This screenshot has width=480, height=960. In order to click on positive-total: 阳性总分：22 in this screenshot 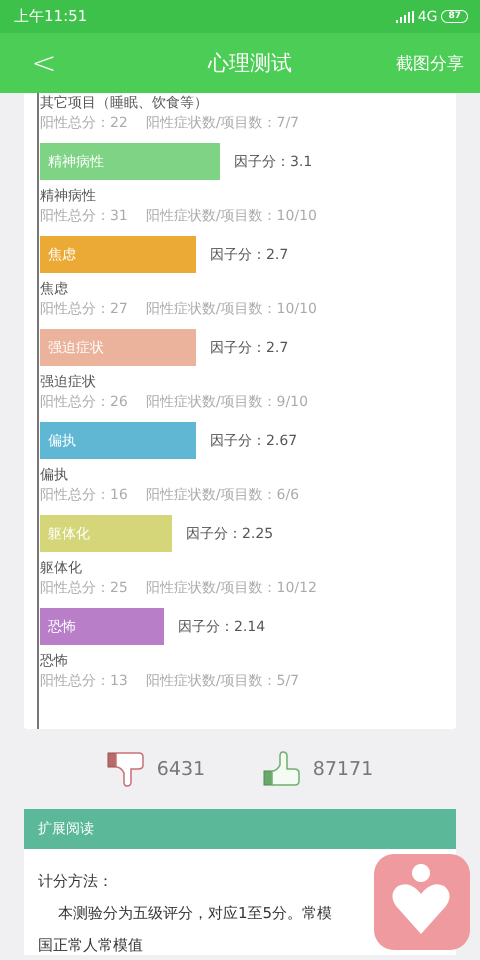, I will do `click(84, 123)`.